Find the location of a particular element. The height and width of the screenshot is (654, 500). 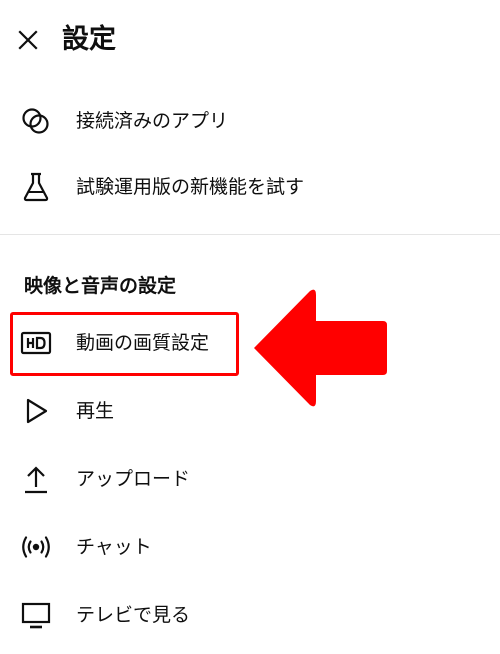

menu-item-label: 再生 is located at coordinates (95, 411).